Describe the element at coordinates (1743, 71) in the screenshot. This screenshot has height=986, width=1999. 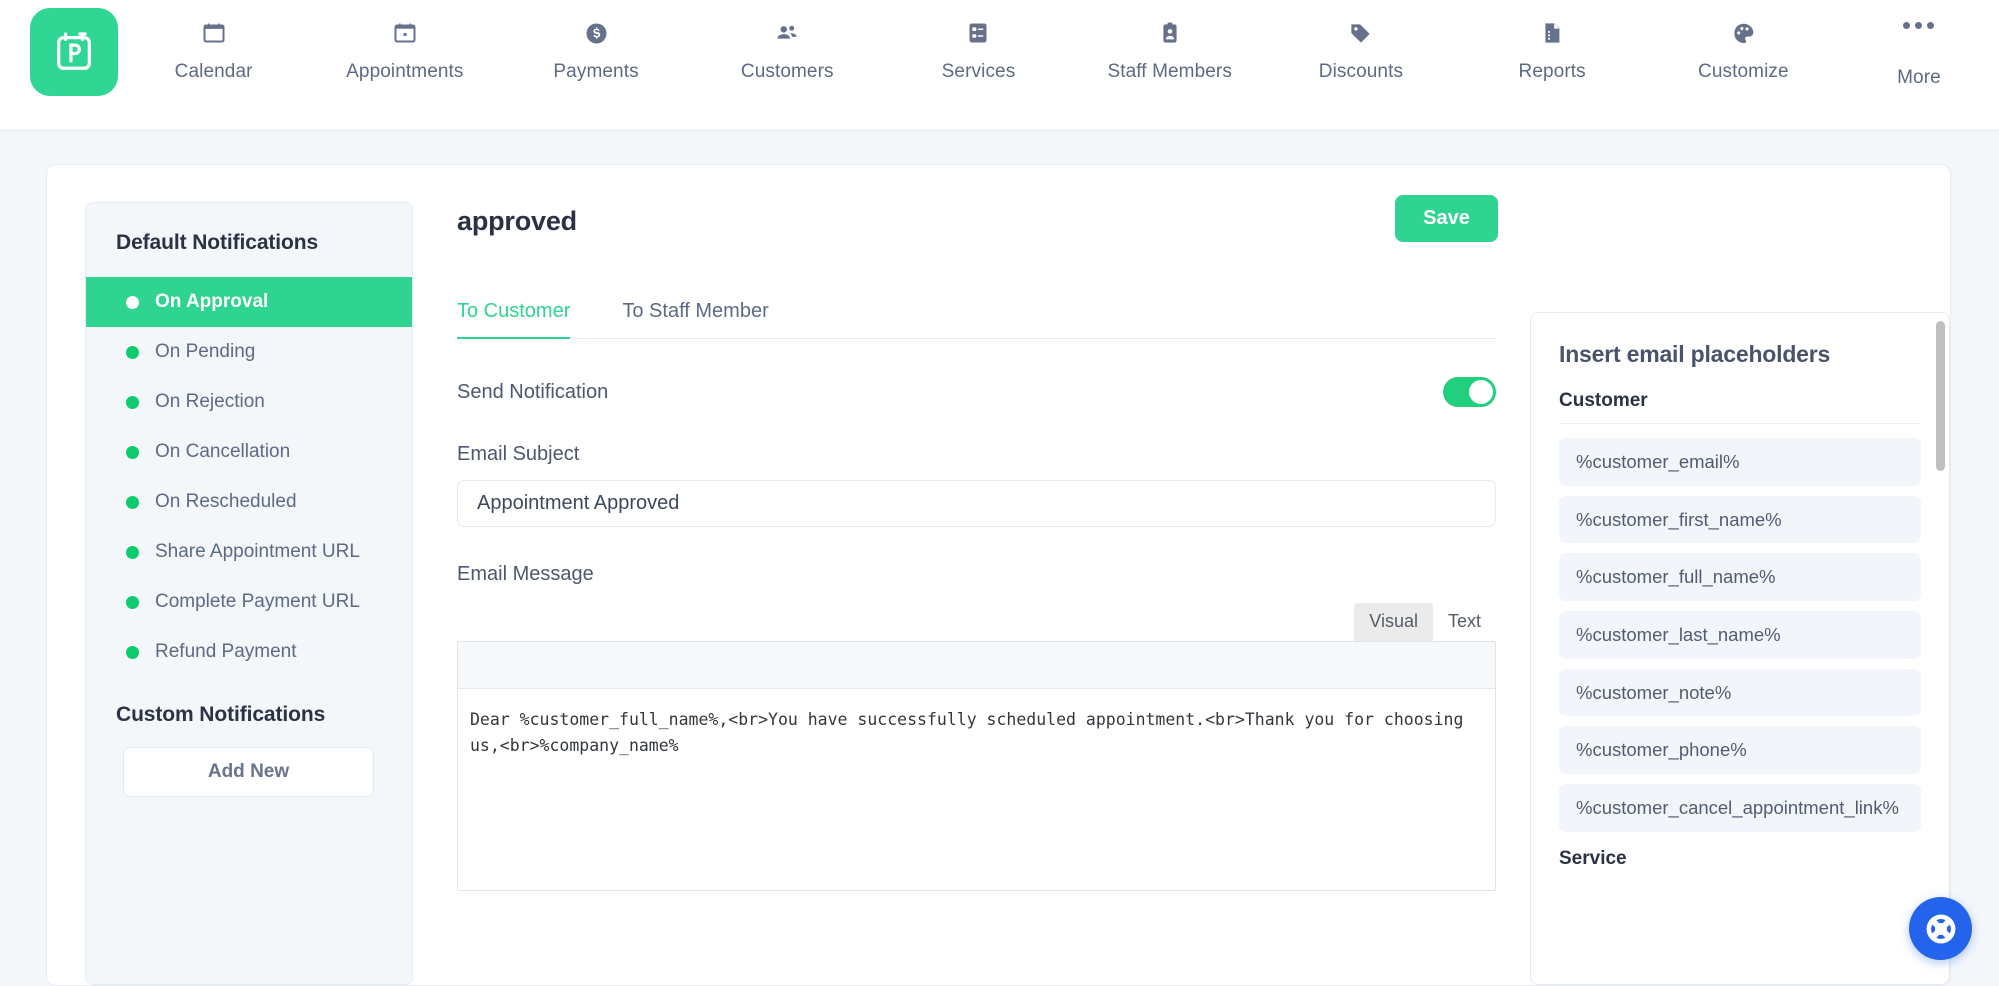
I see `nav-item-label: Customize` at that location.